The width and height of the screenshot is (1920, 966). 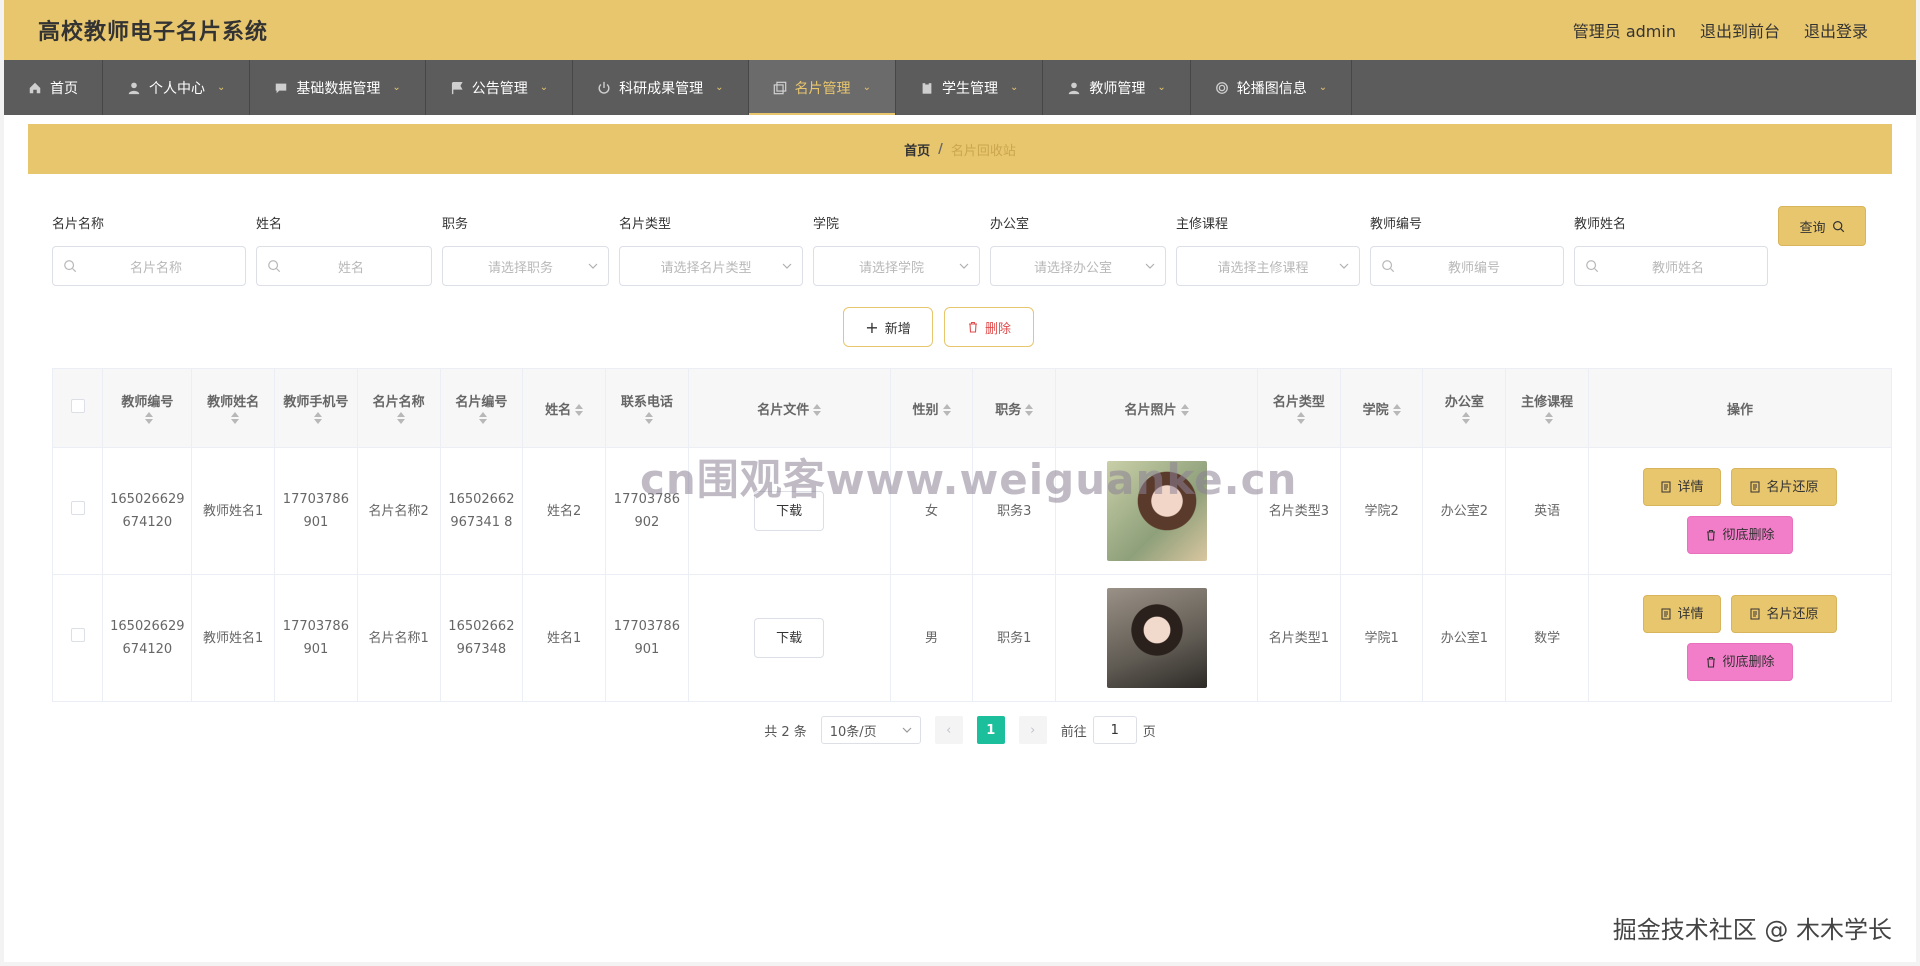 I want to click on office-select: 请选择办公室, so click(x=1078, y=266).